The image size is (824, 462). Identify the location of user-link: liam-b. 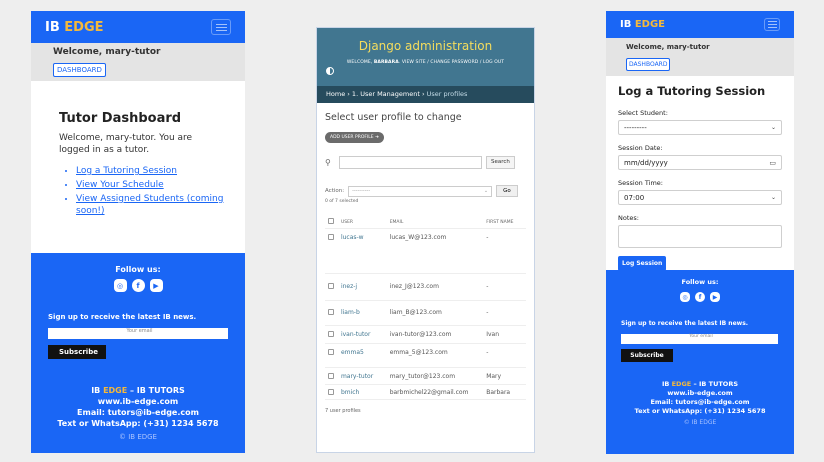
(365, 317).